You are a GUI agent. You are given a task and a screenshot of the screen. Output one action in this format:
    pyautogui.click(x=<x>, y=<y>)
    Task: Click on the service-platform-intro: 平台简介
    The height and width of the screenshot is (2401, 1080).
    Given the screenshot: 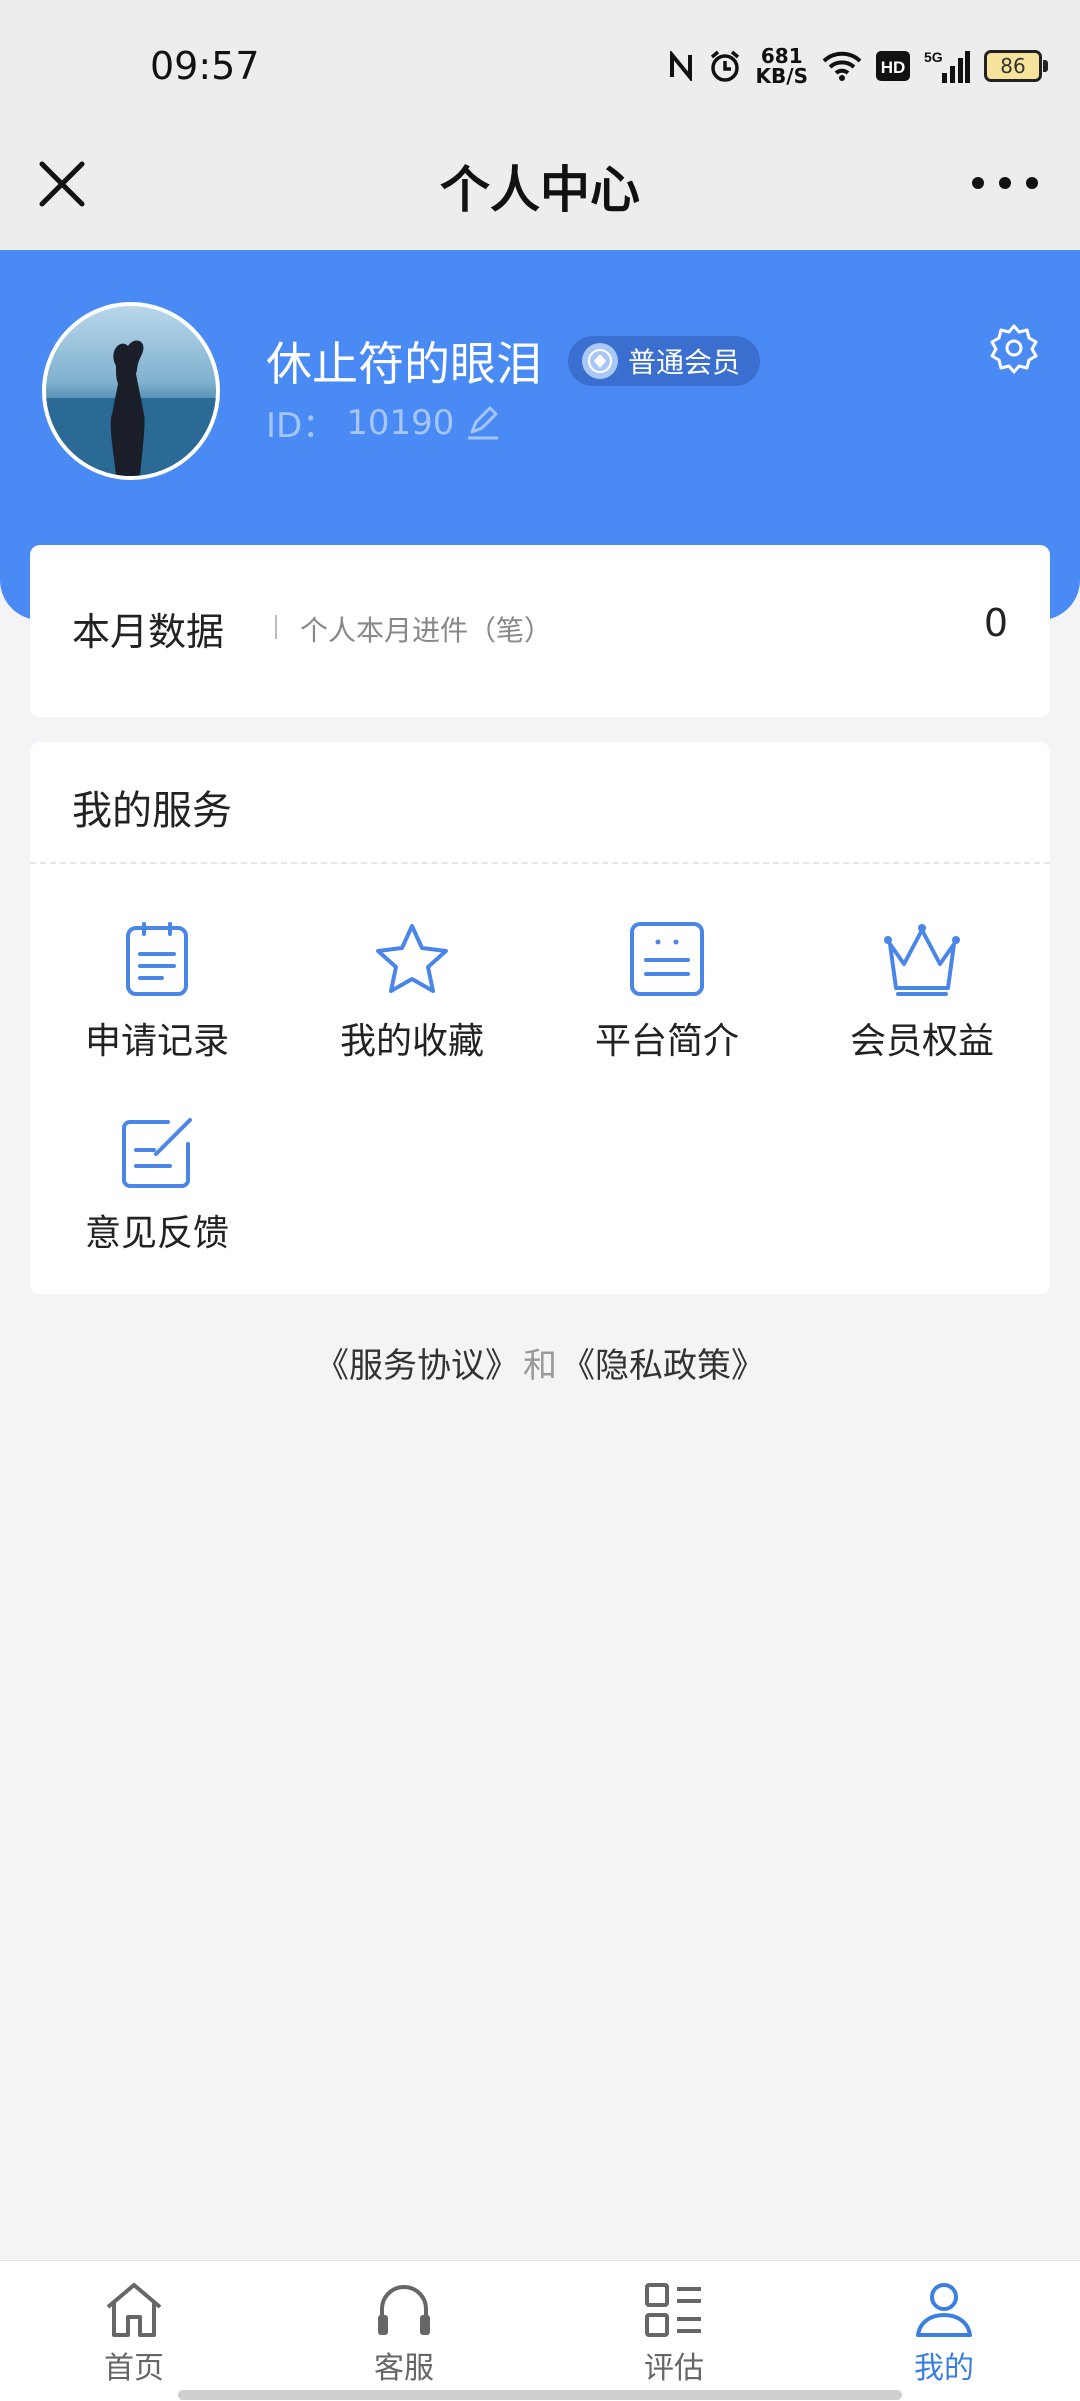 What is the action you would take?
    pyautogui.click(x=667, y=992)
    